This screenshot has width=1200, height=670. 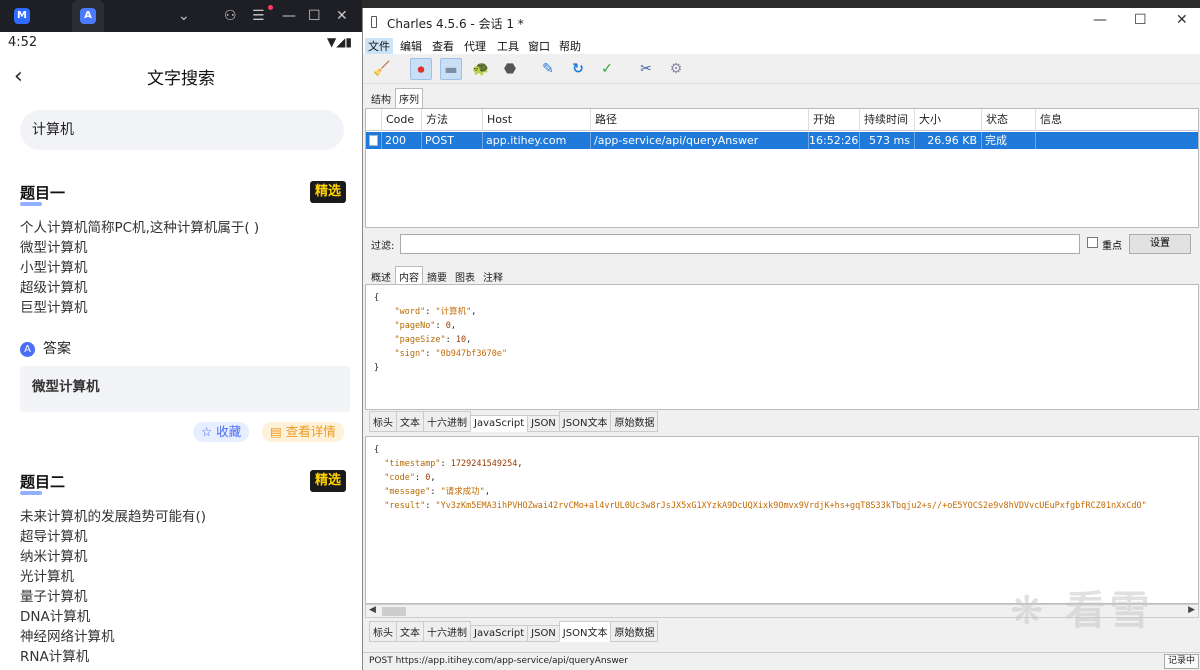 I want to click on emulator-tab: A, so click(x=88, y=16).